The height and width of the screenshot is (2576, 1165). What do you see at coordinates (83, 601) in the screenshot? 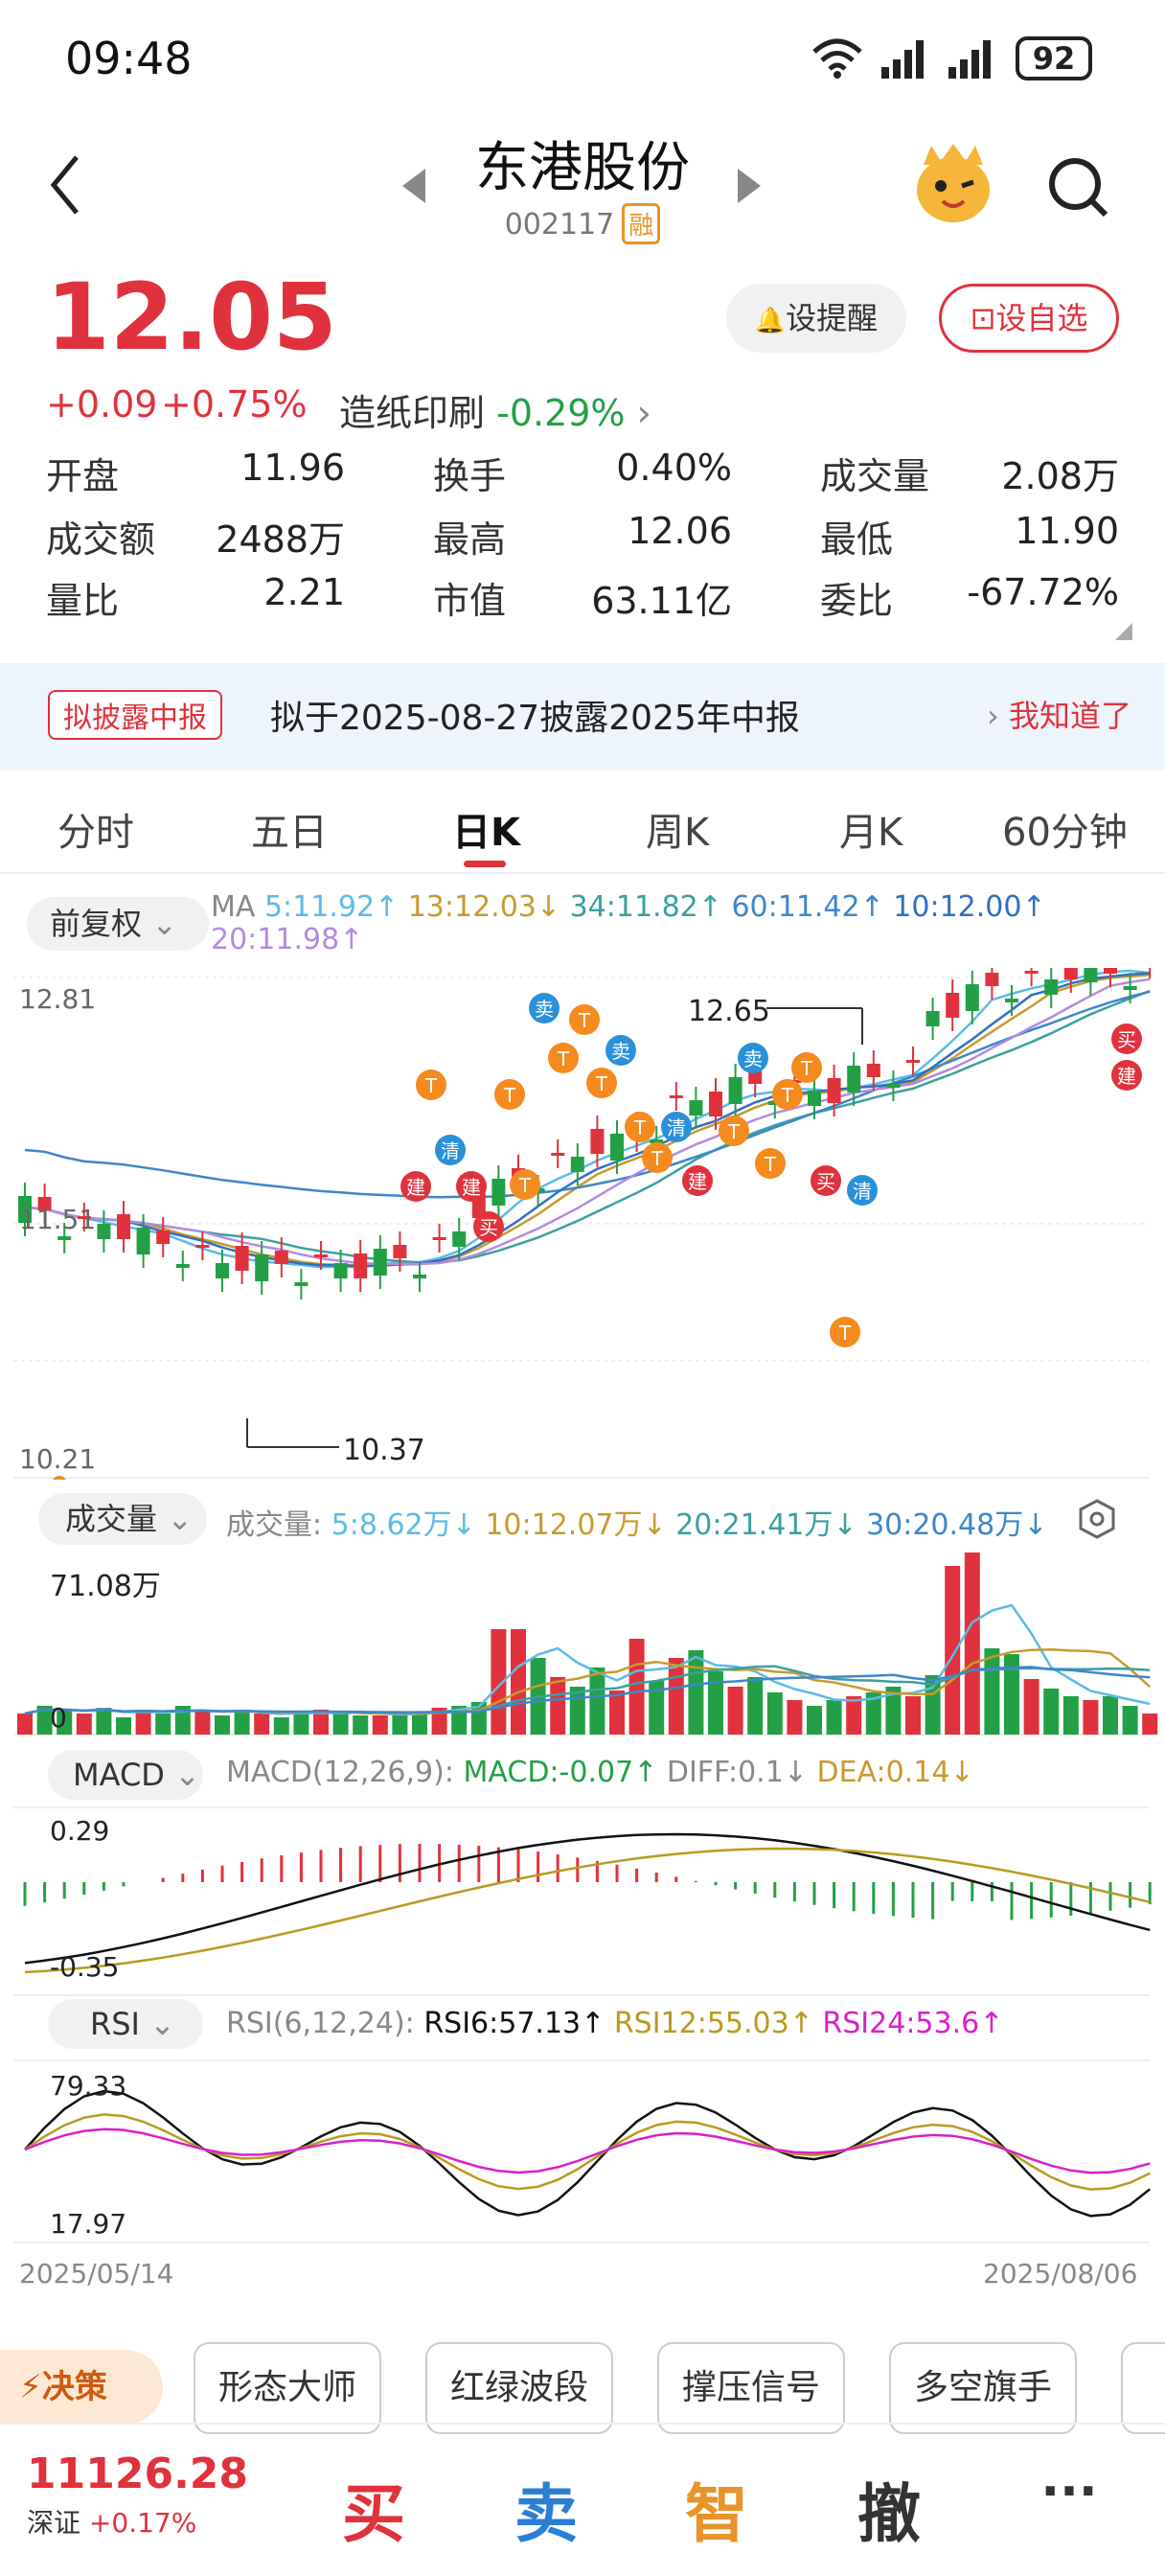
I see `stat-label: 量比` at bounding box center [83, 601].